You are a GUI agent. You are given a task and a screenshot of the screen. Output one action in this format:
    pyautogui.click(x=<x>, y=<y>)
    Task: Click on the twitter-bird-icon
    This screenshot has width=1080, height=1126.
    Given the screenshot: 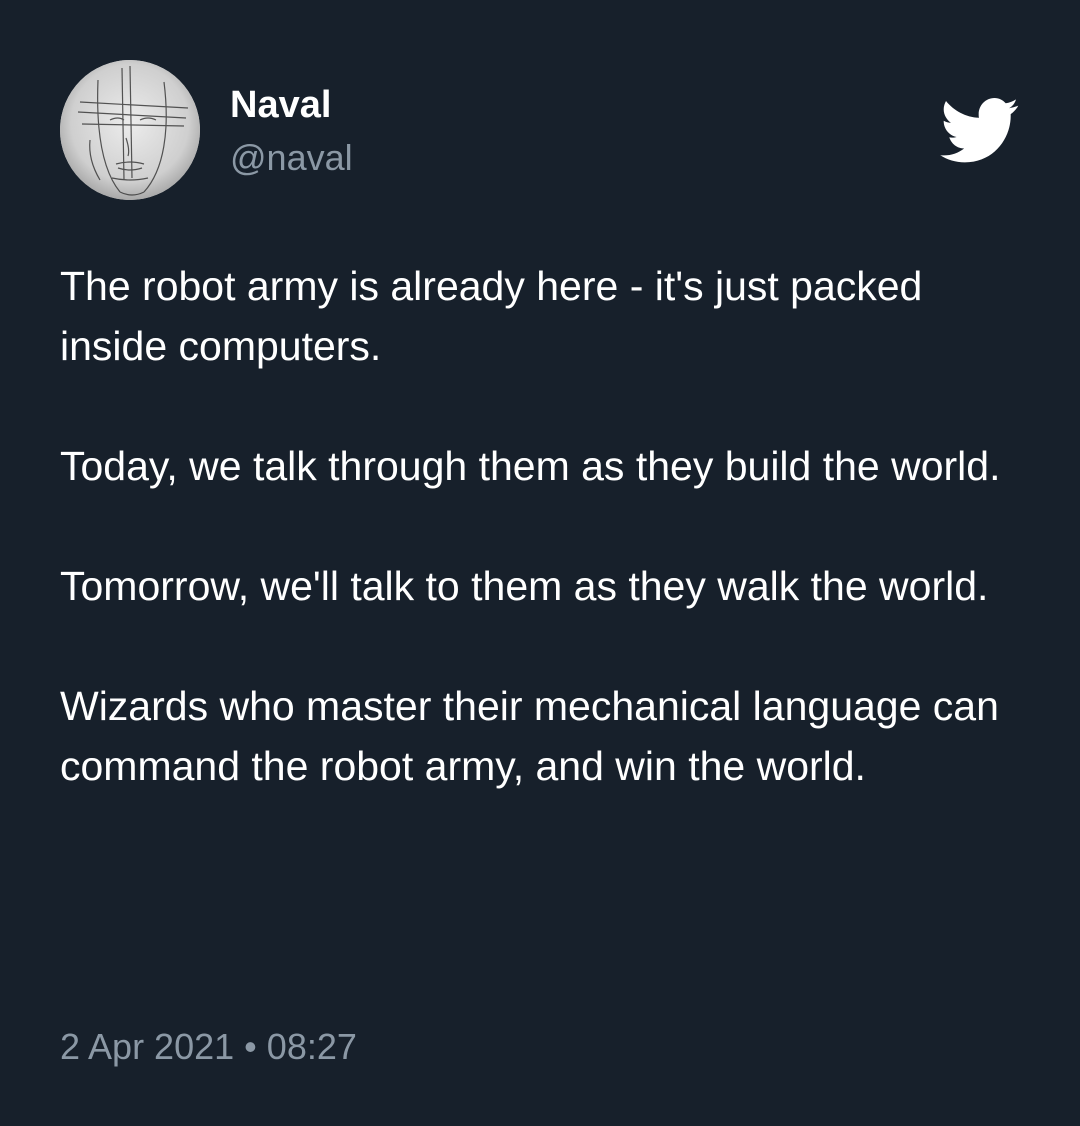 What is the action you would take?
    pyautogui.click(x=980, y=131)
    